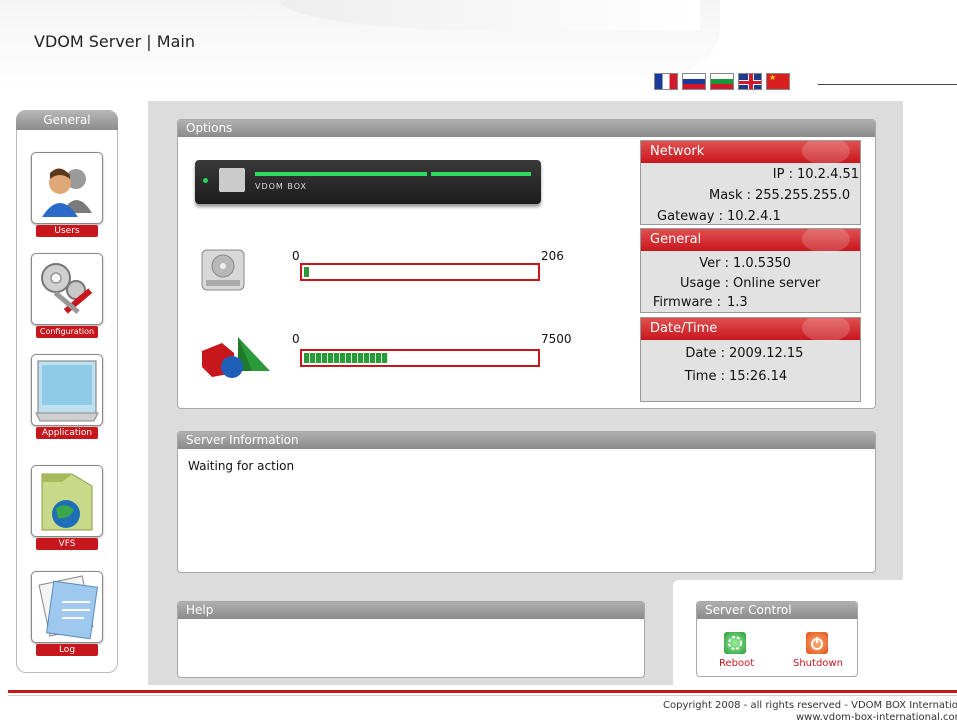 This screenshot has height=724, width=957. Describe the element at coordinates (281, 186) in the screenshot. I see `device-brand: VDOM BOX` at that location.